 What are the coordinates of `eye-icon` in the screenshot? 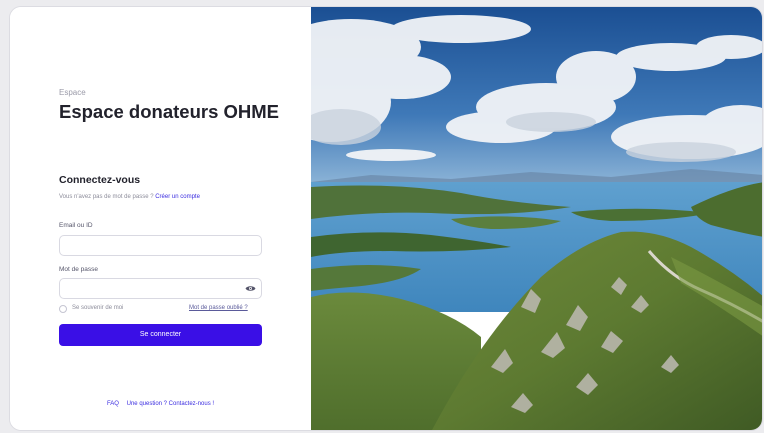 It's located at (250, 288).